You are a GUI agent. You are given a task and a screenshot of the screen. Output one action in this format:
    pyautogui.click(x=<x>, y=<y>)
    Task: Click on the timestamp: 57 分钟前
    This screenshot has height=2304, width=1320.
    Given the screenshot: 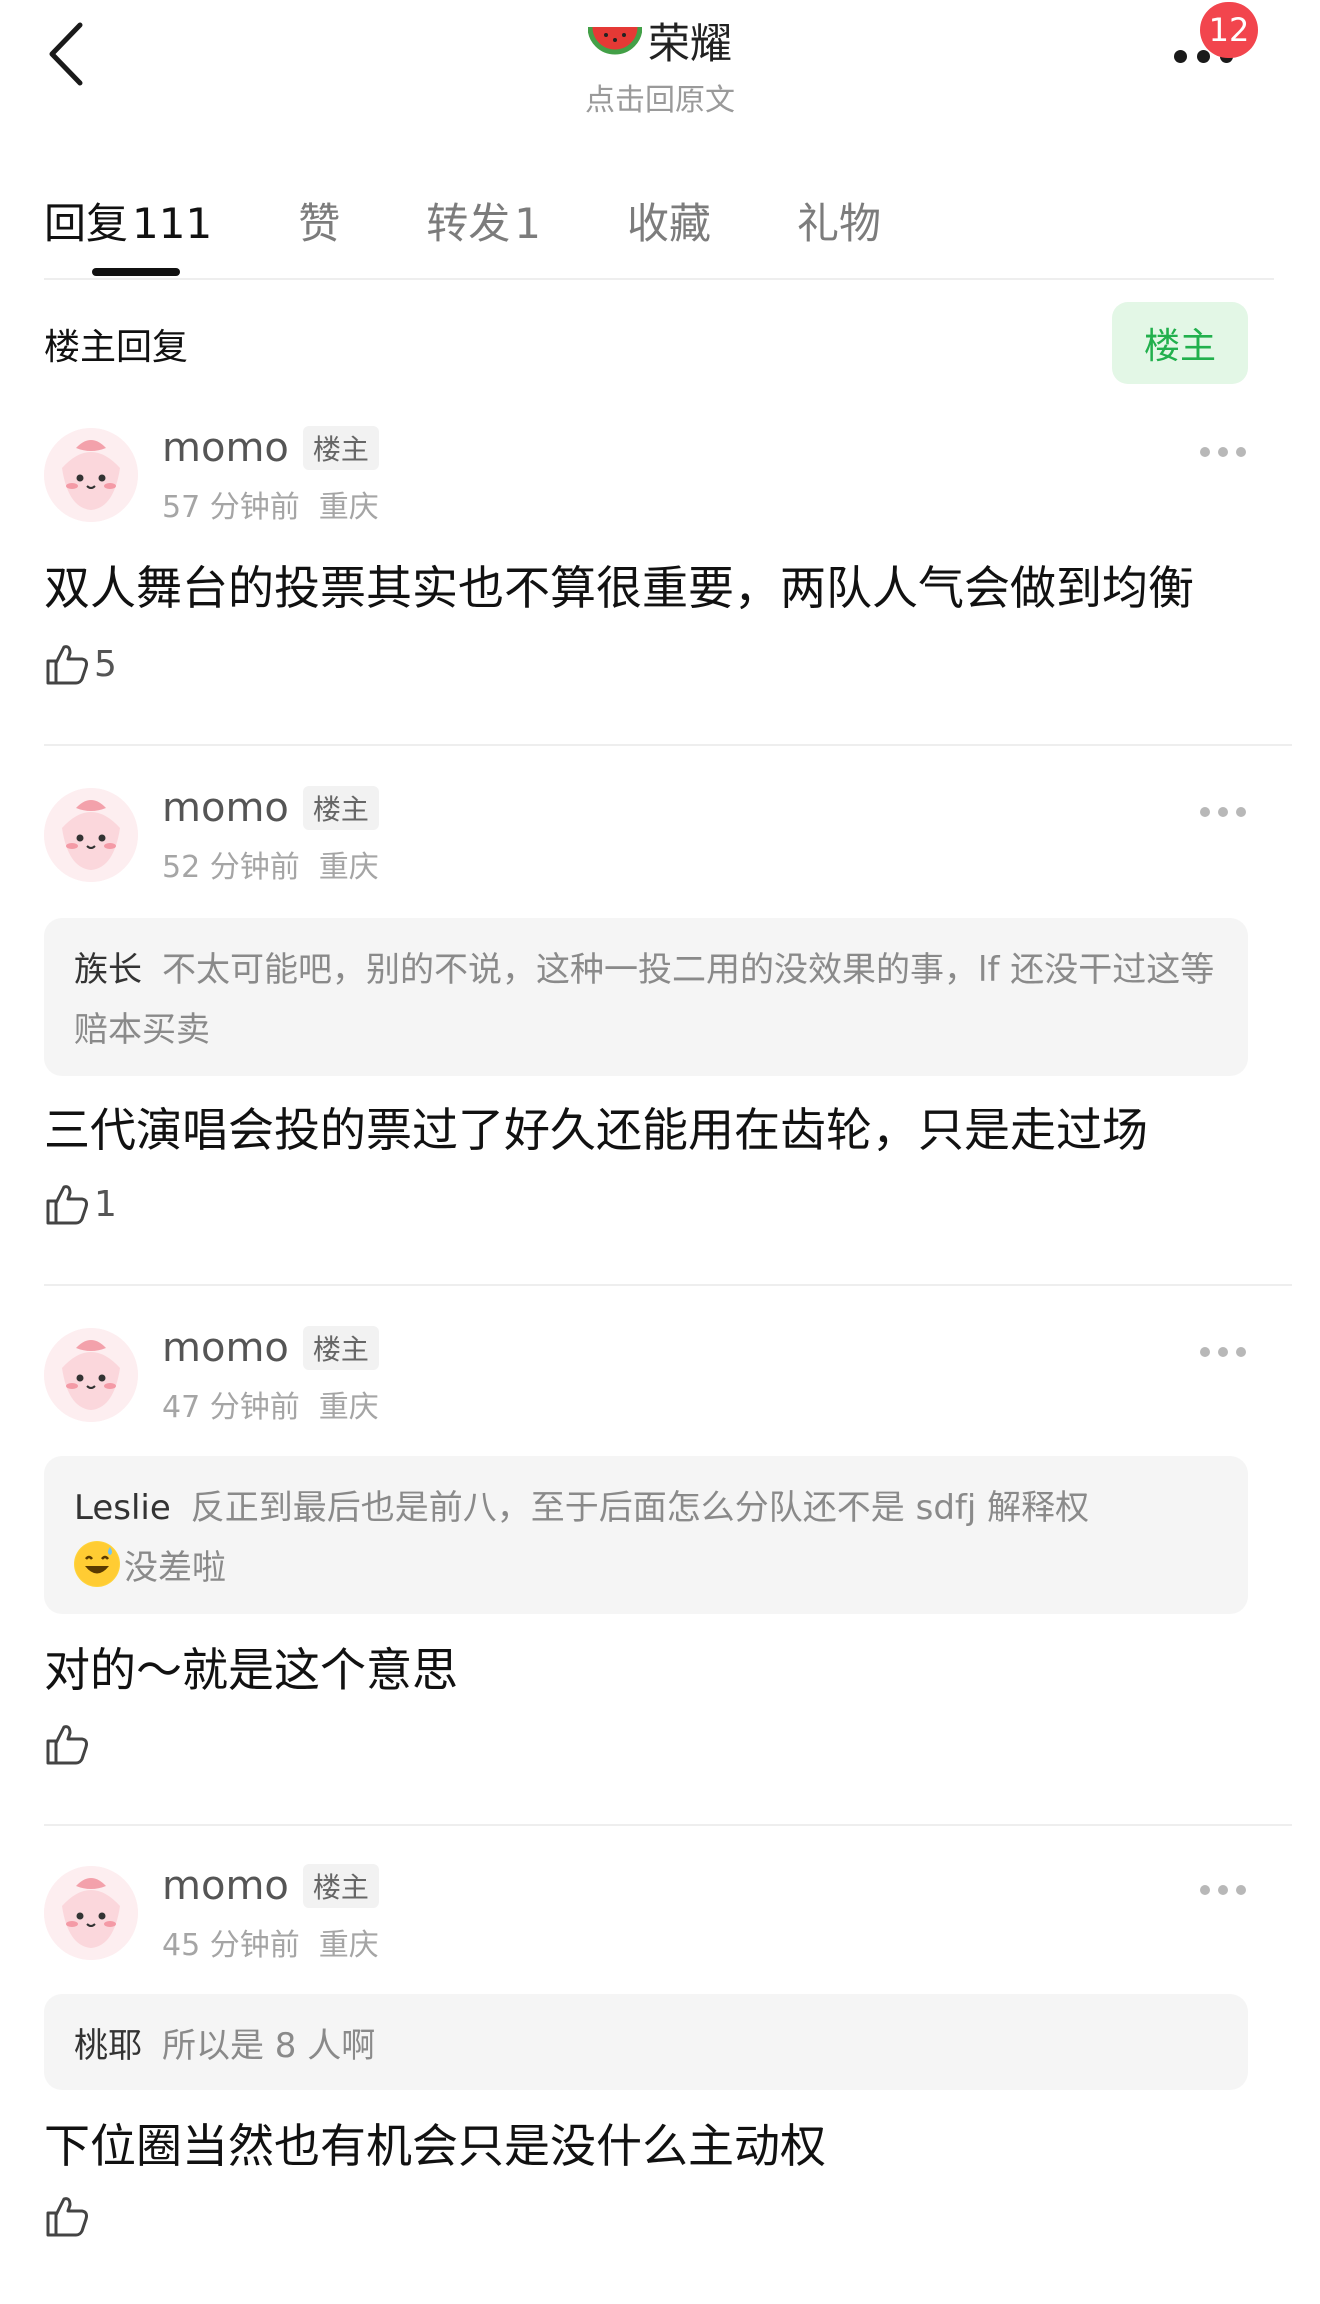 What is the action you would take?
    pyautogui.click(x=231, y=507)
    